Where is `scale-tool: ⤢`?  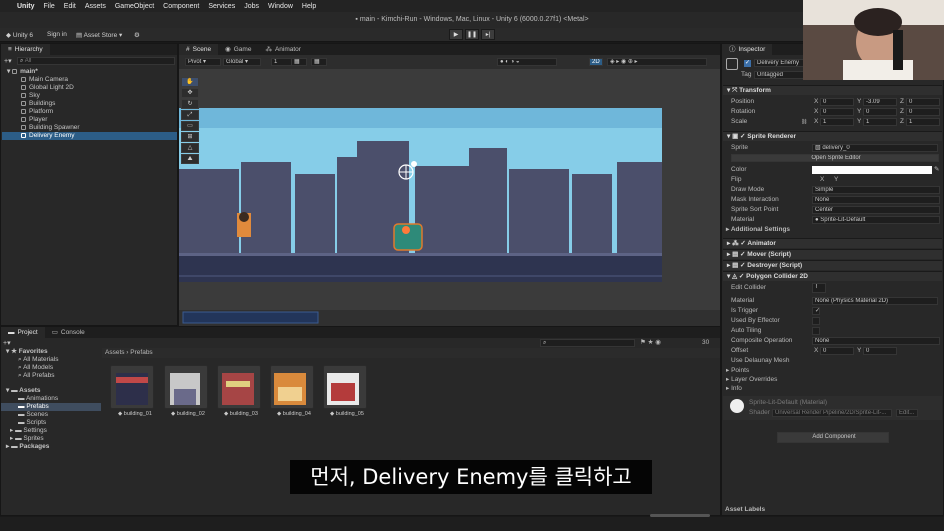 scale-tool: ⤢ is located at coordinates (190, 115).